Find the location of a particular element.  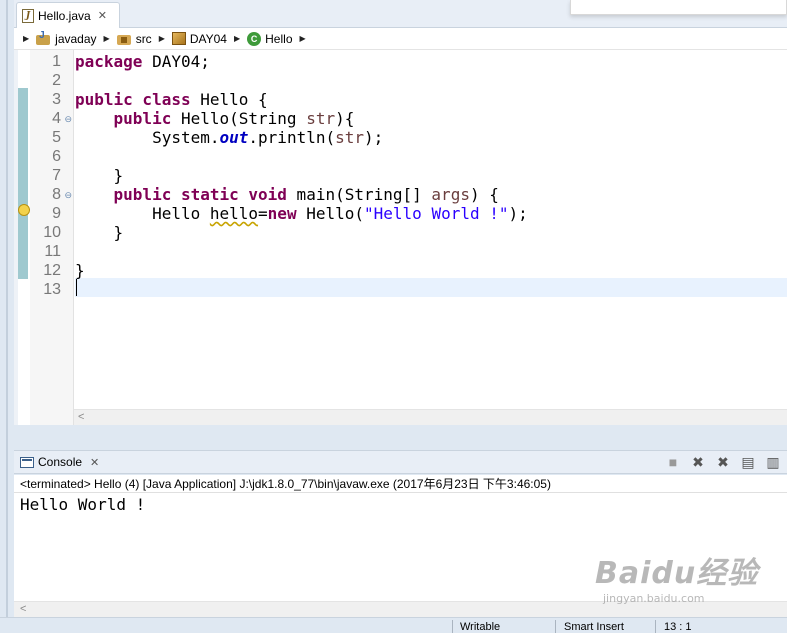

line-number: 4 is located at coordinates (56, 118).